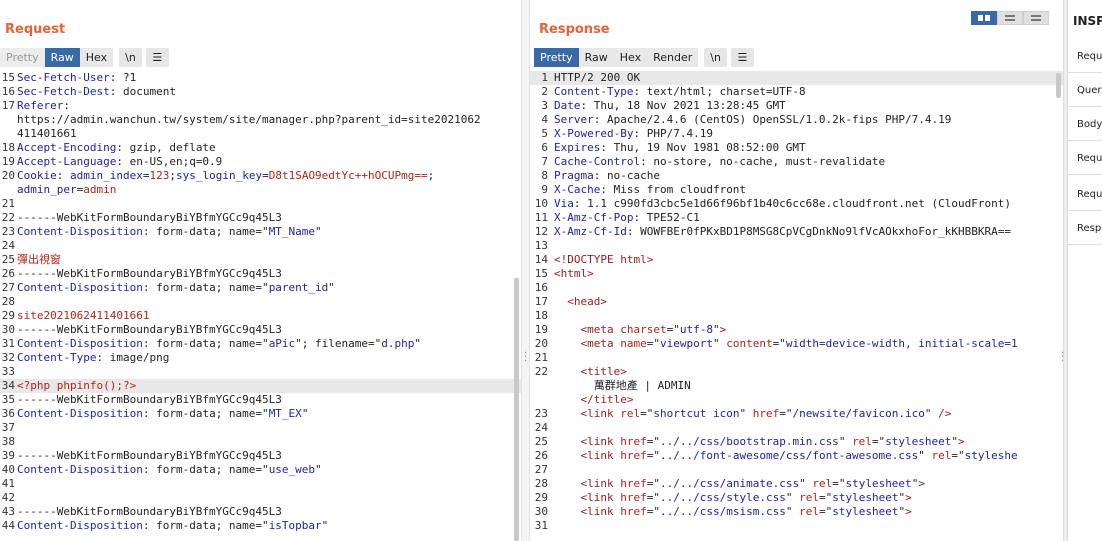 The image size is (1102, 541). What do you see at coordinates (809, 511) in the screenshot?
I see `code-token: rel` at bounding box center [809, 511].